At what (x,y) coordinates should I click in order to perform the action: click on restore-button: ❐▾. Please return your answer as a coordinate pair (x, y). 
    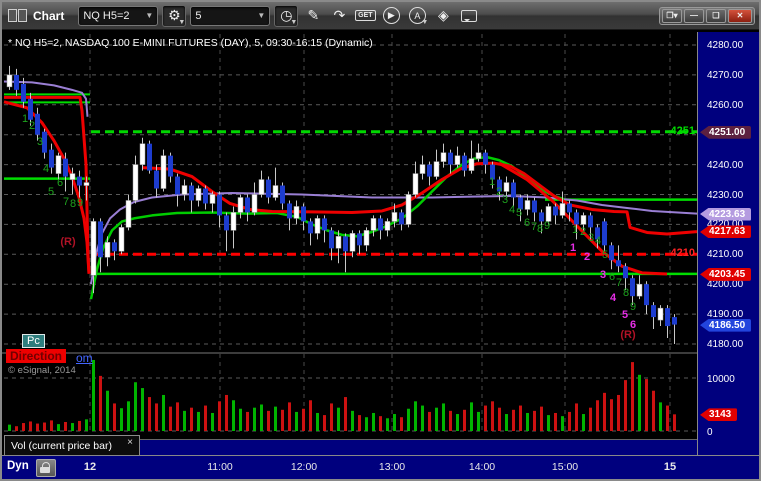
    Looking at the image, I should click on (672, 15).